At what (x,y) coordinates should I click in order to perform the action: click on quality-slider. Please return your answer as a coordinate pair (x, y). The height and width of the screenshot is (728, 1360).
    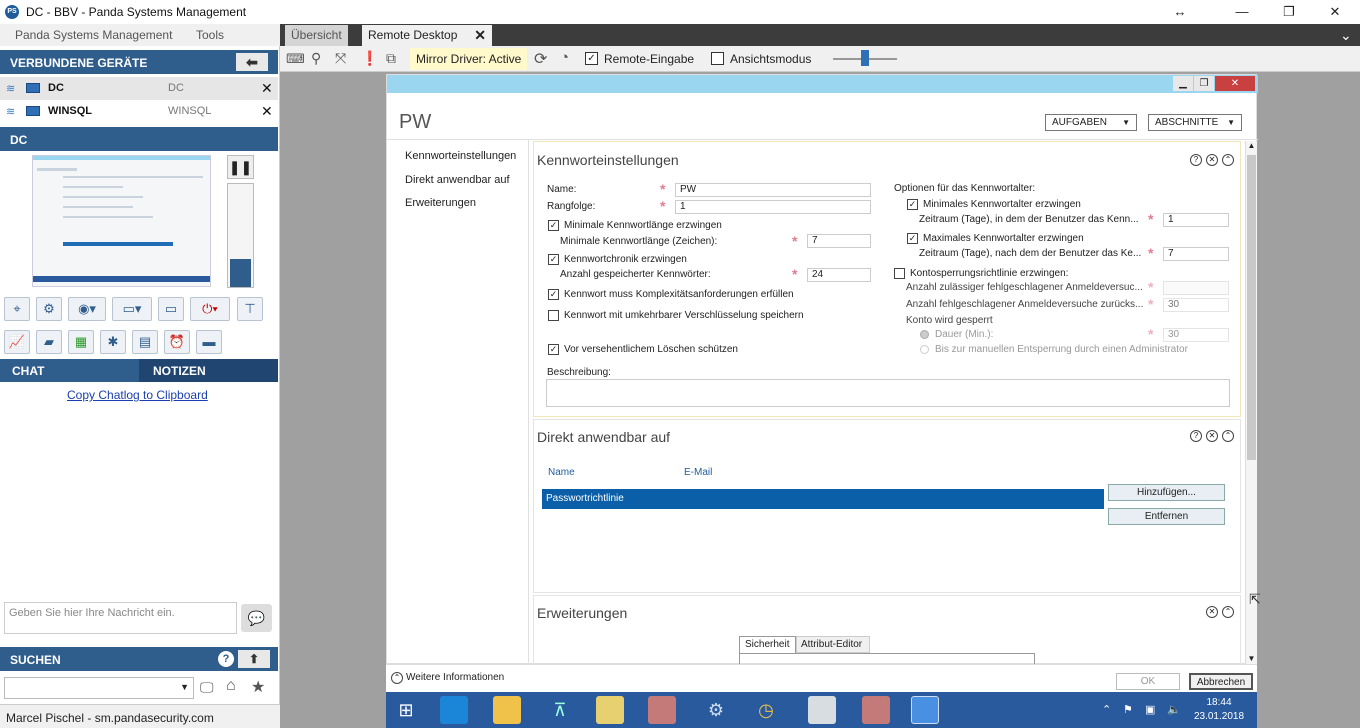
    Looking at the image, I should click on (240, 235).